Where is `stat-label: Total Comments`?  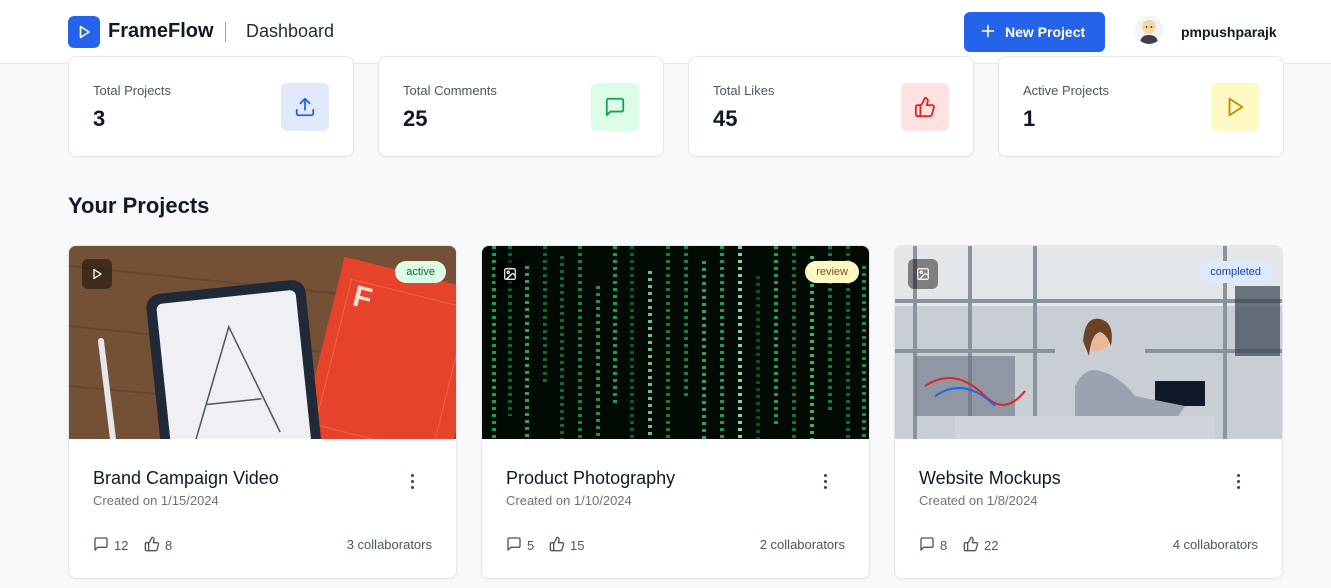
stat-label: Total Comments is located at coordinates (450, 90).